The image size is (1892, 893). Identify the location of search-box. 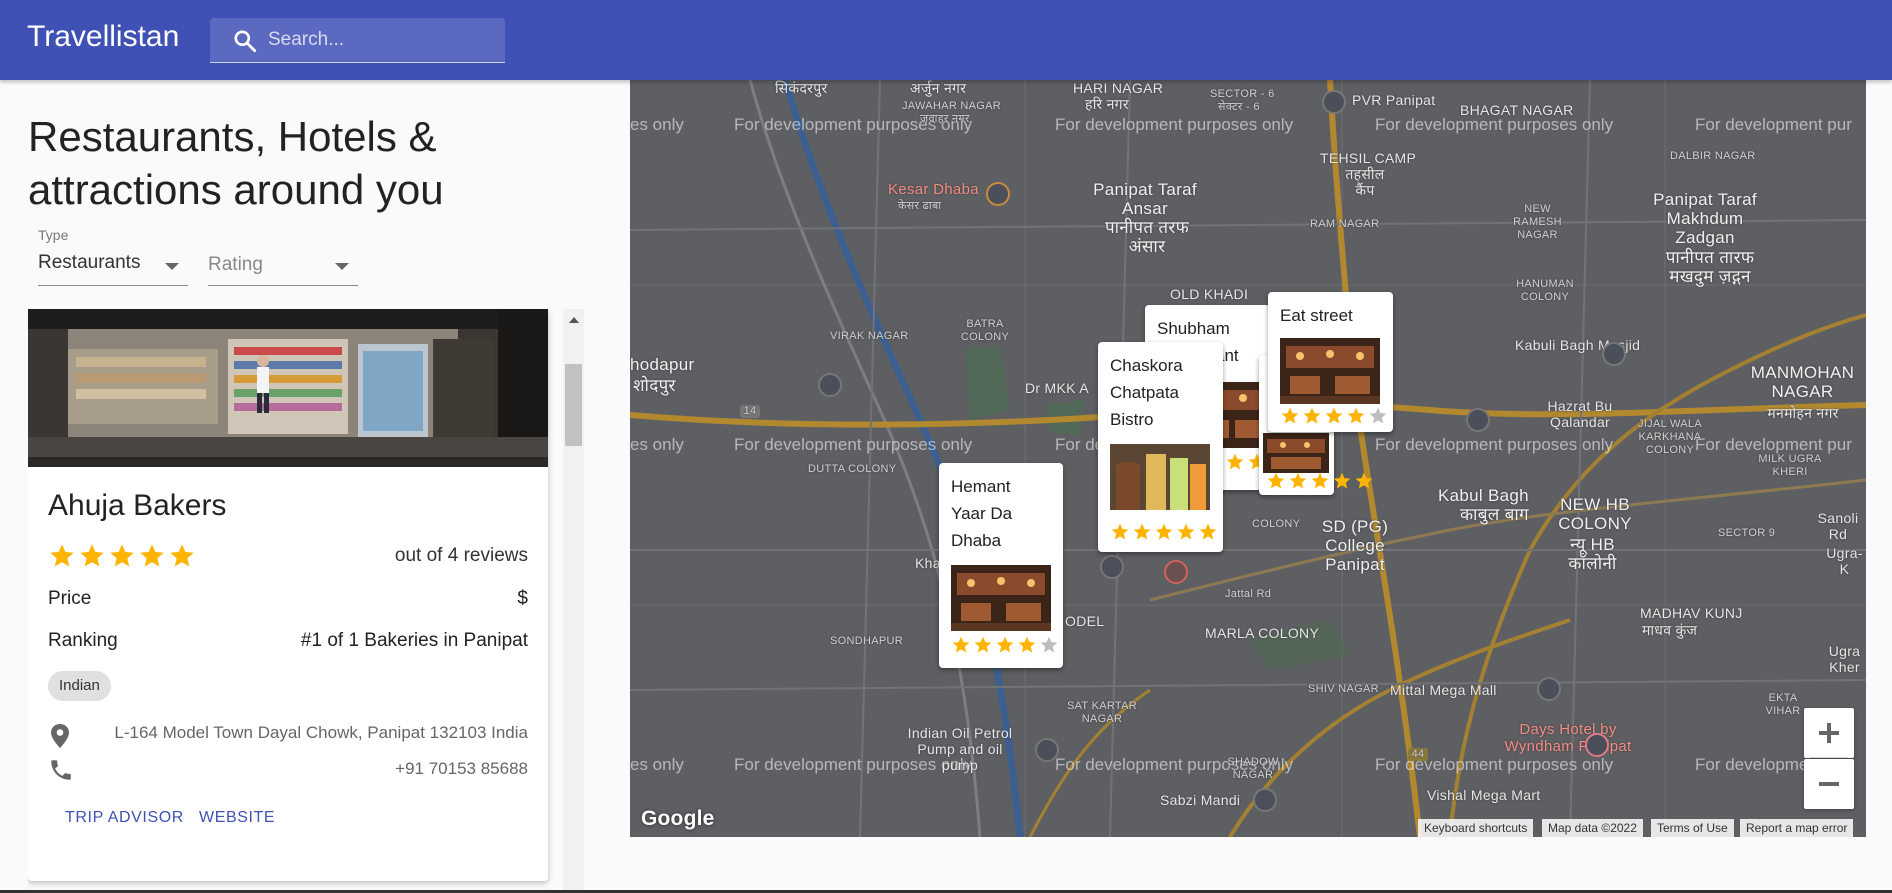
(357, 40).